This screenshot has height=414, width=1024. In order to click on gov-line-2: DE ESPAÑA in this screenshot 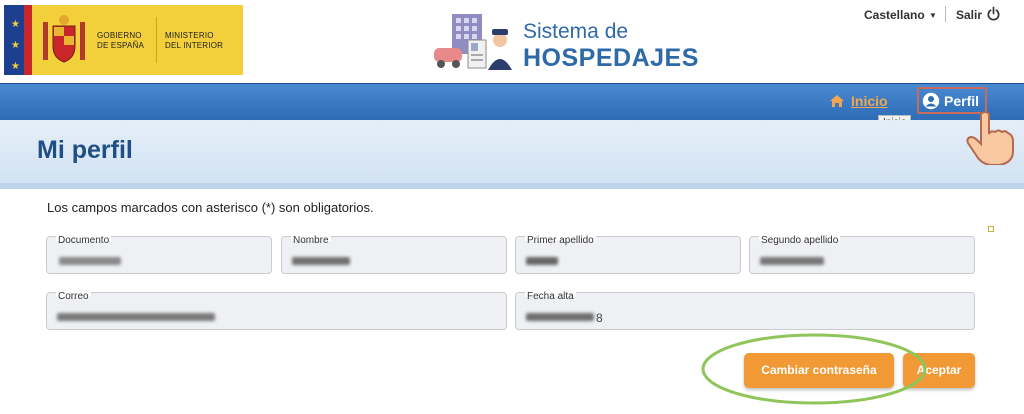, I will do `click(120, 45)`.